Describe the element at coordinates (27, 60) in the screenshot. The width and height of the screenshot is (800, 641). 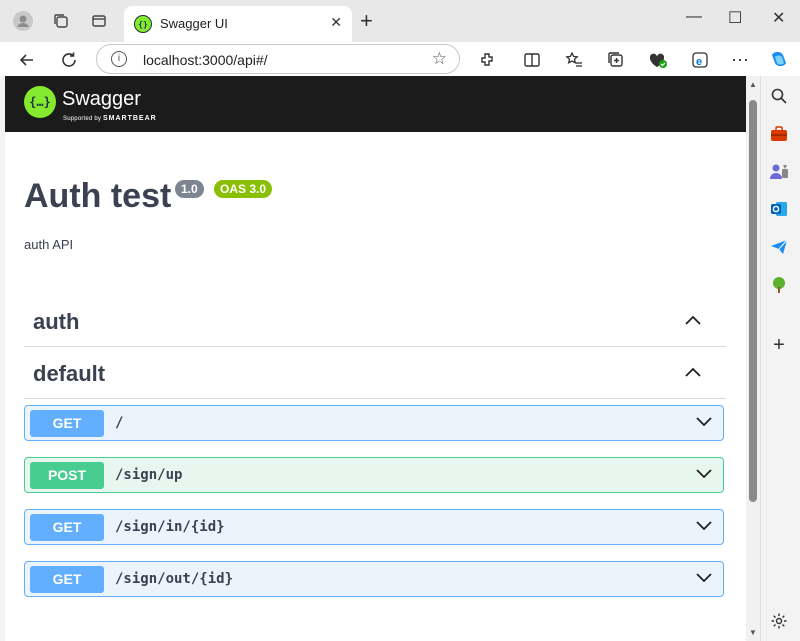
I see `back-icon` at that location.